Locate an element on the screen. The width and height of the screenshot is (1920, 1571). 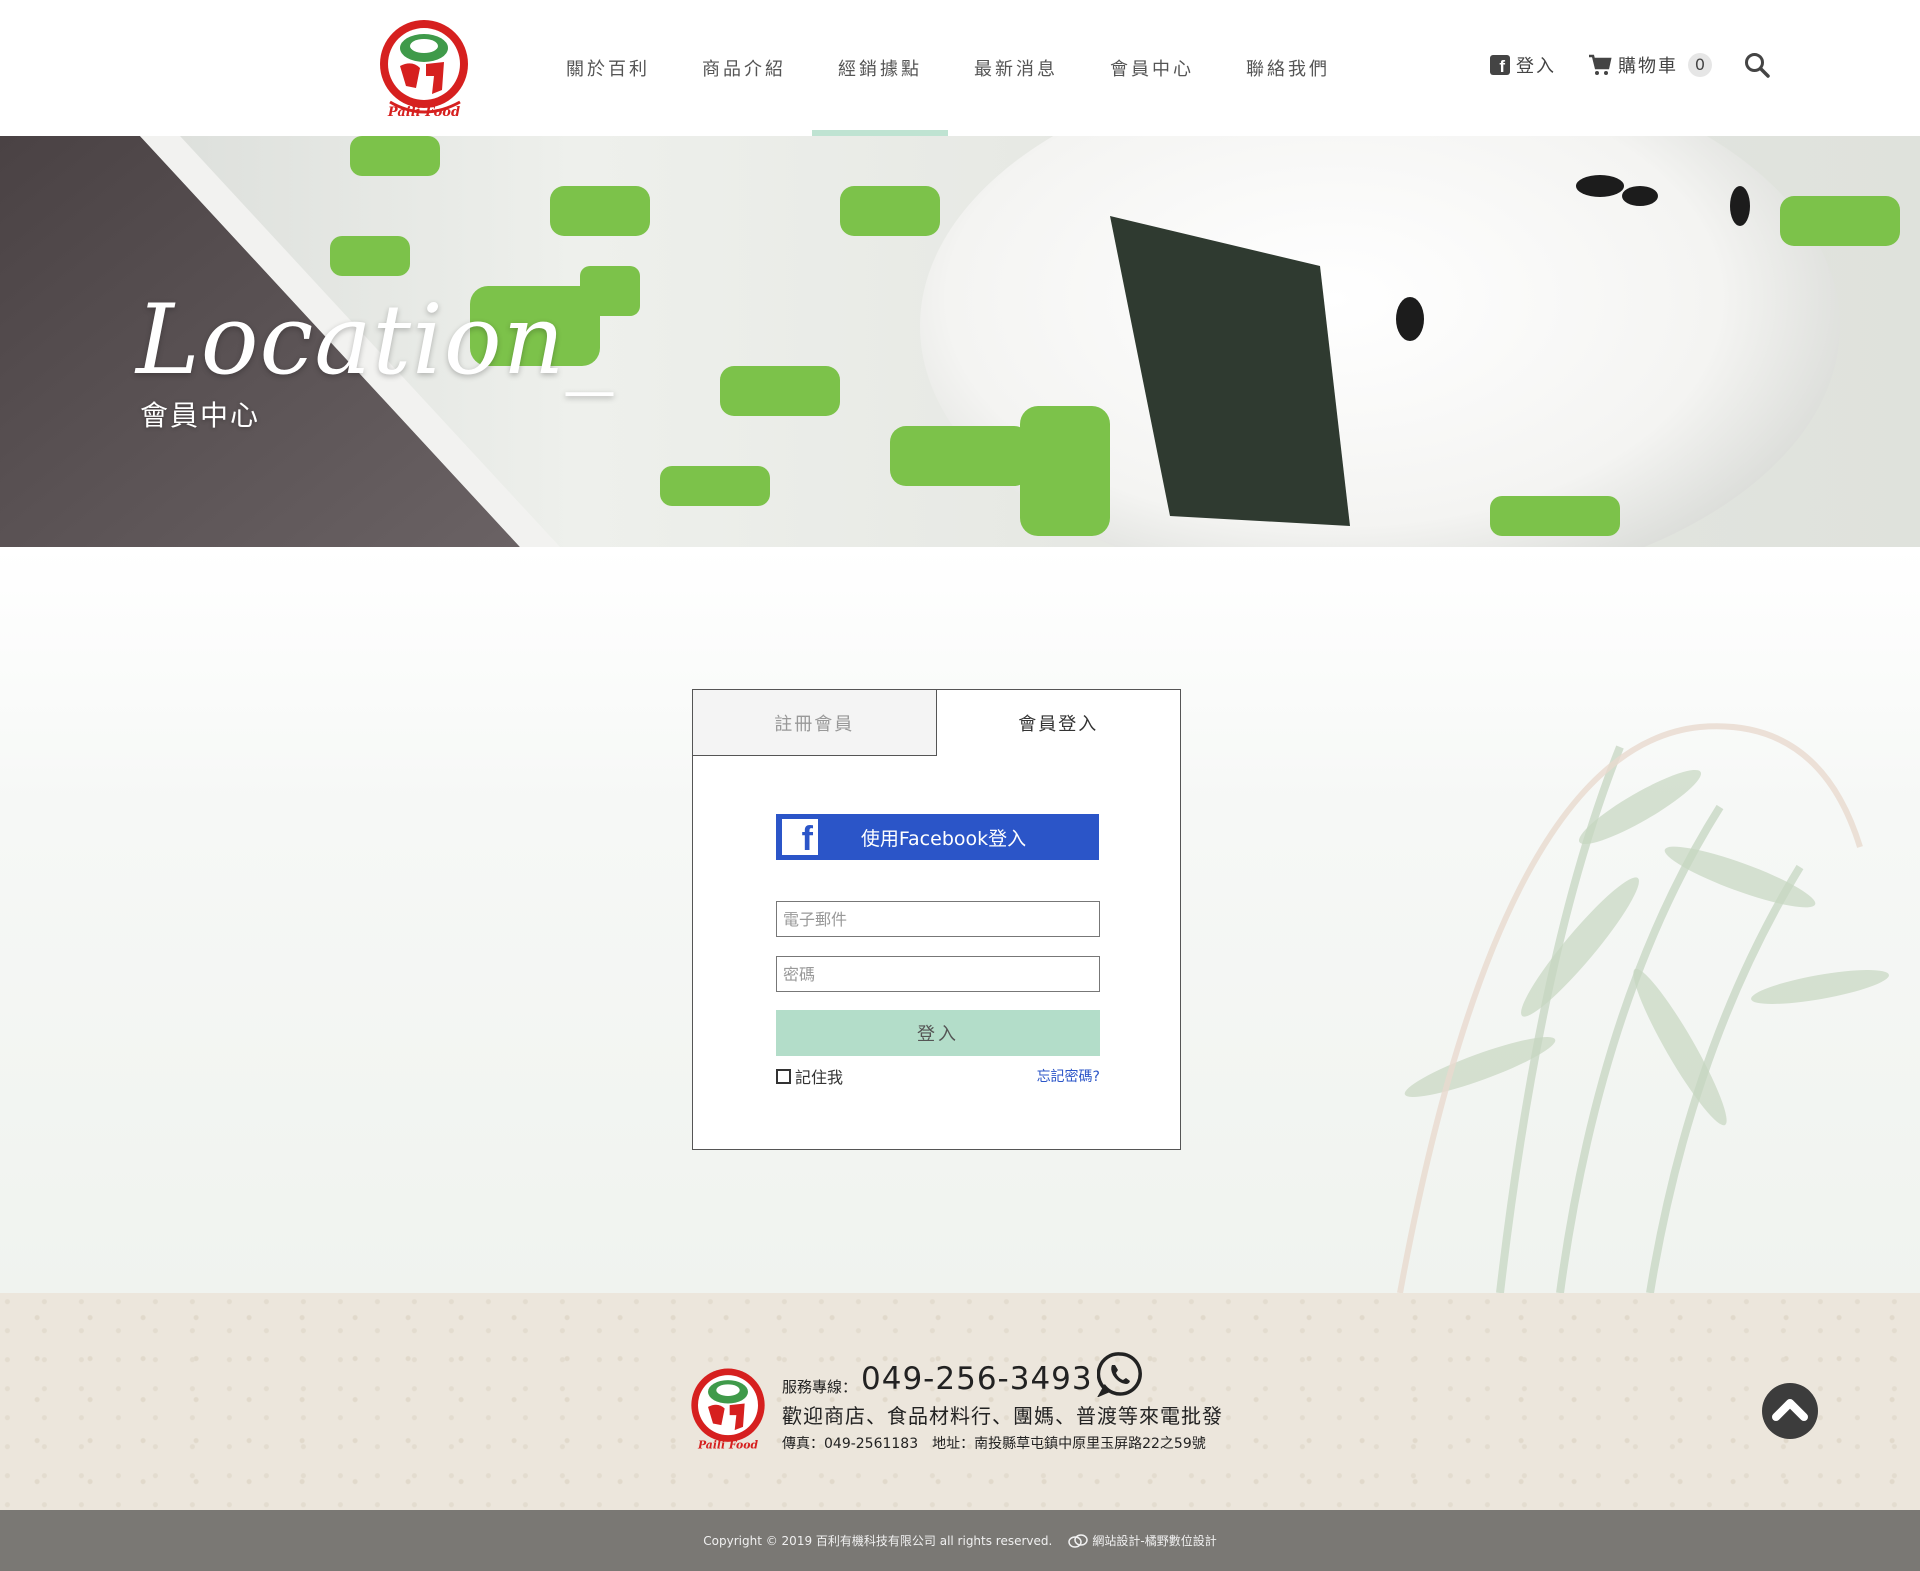
password-field is located at coordinates (938, 974).